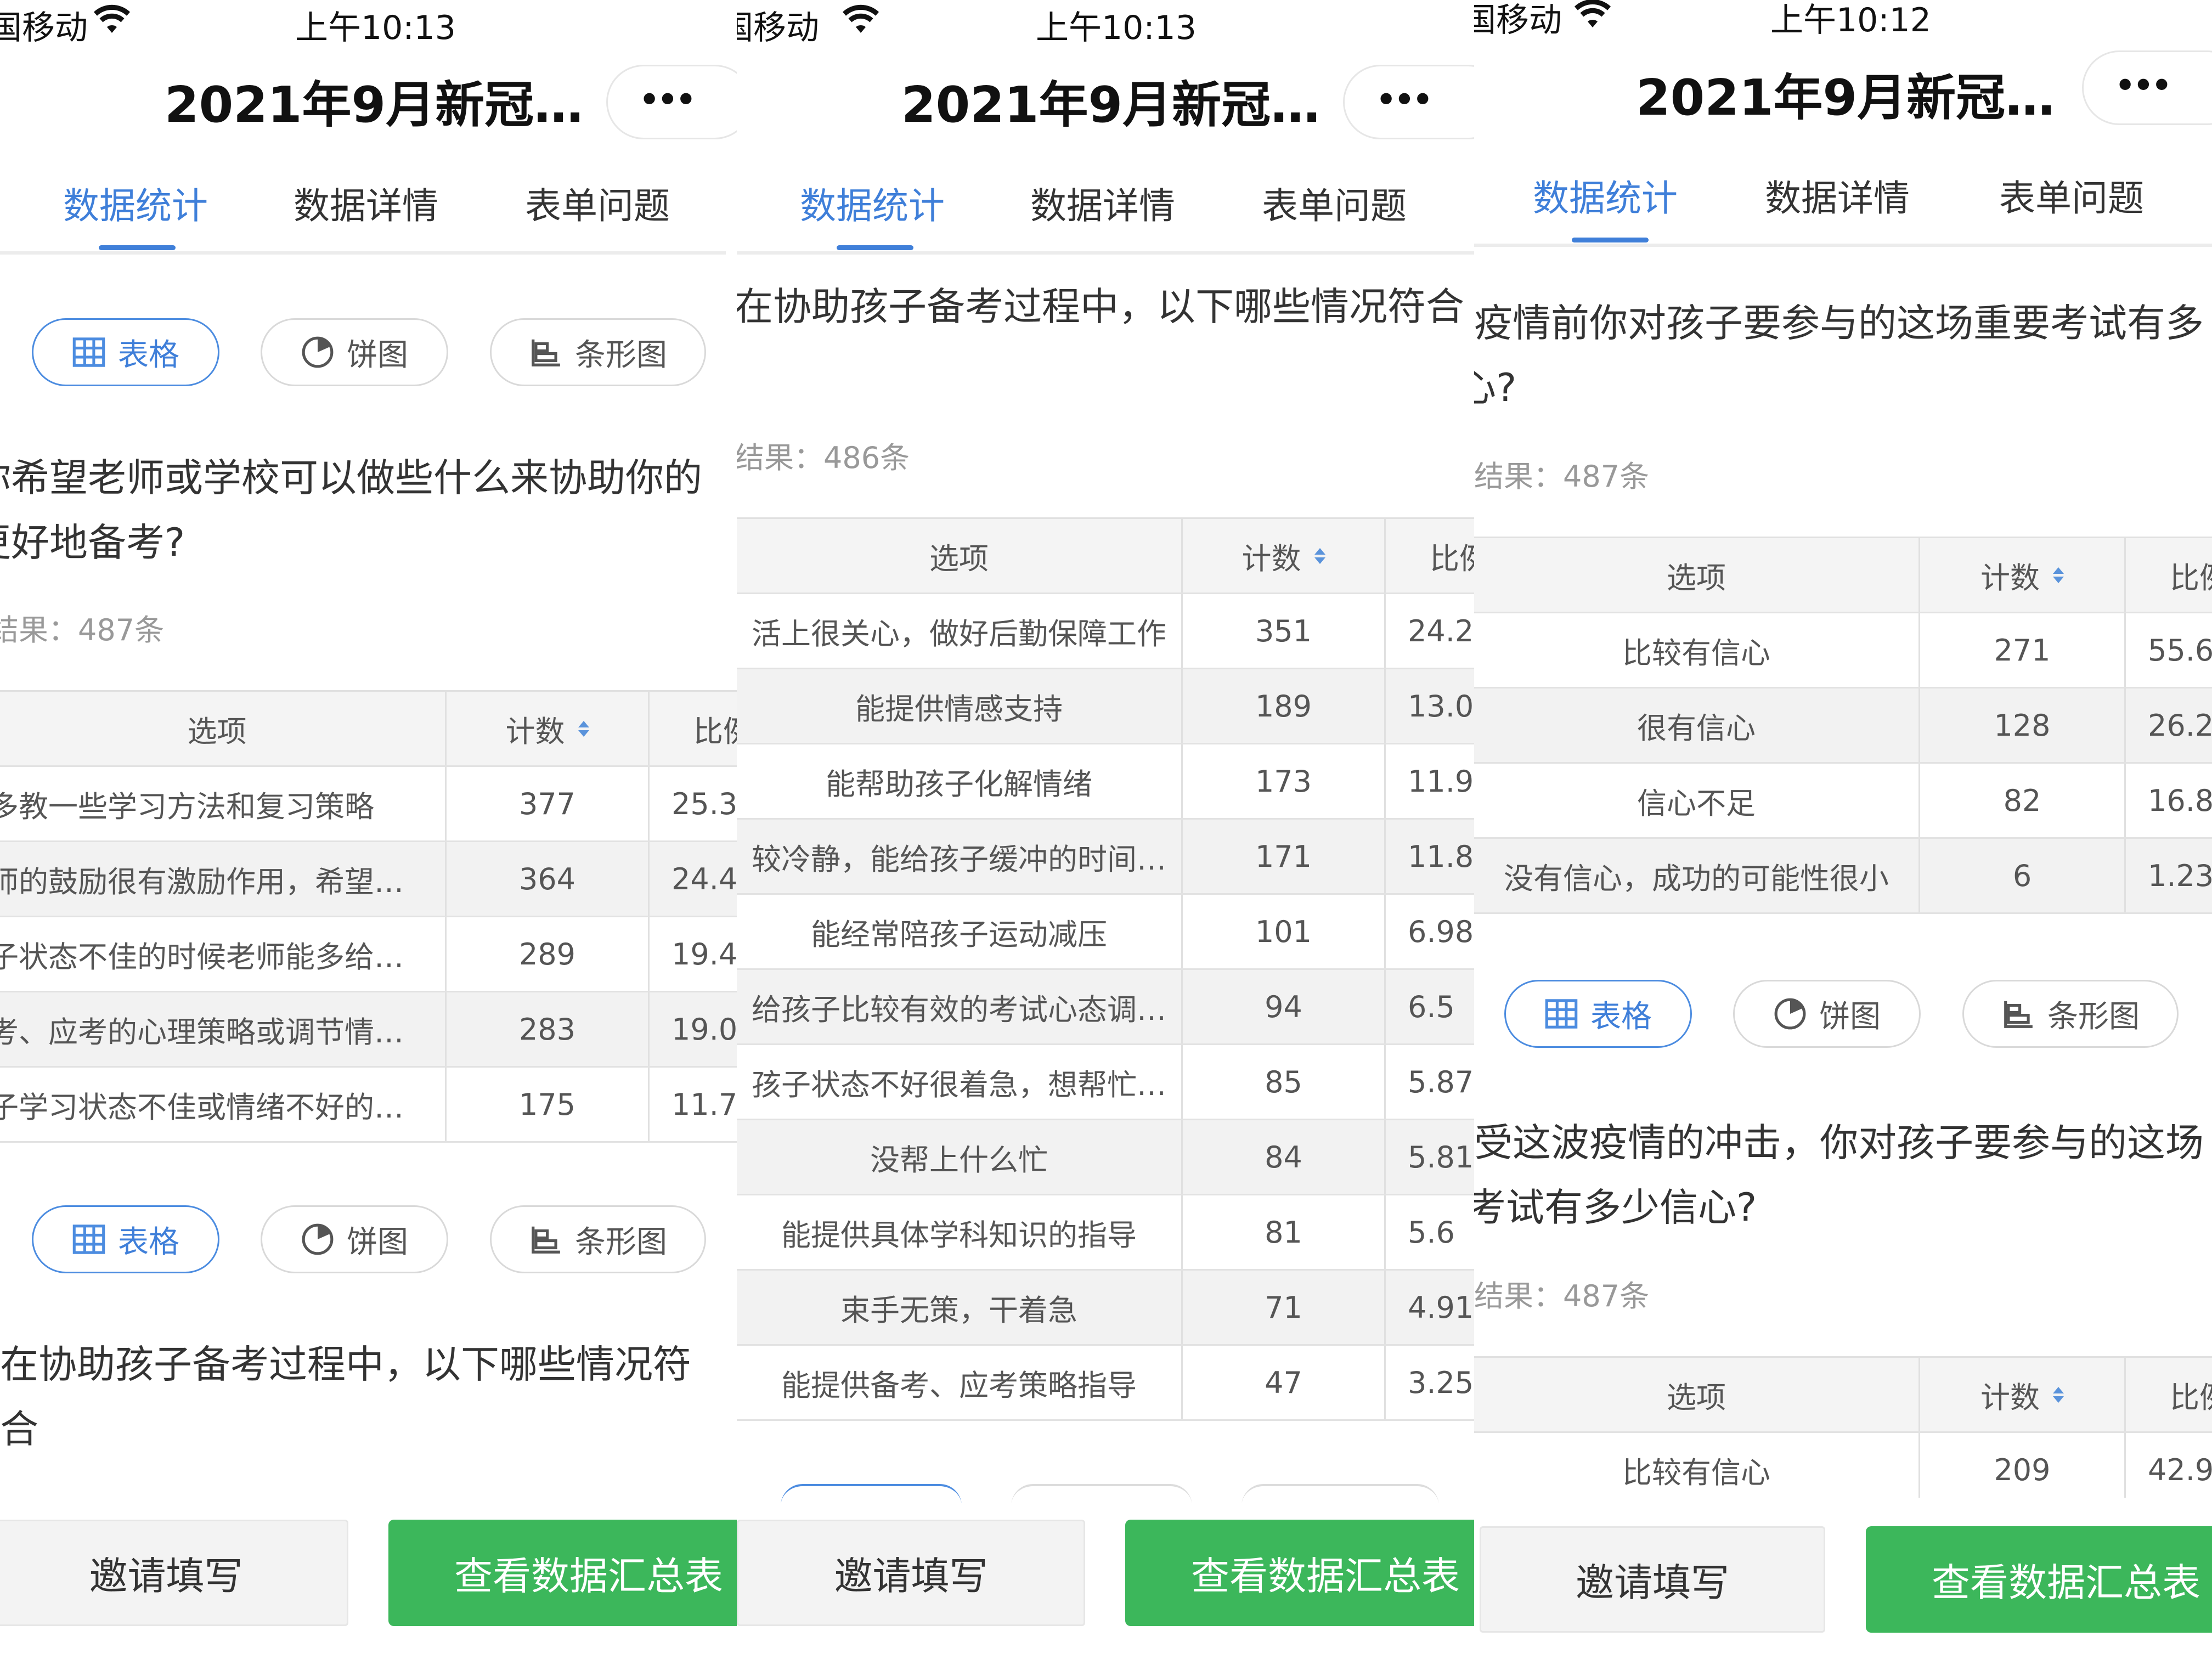 The width and height of the screenshot is (2212, 1659). Describe the element at coordinates (1839, 1142) in the screenshot. I see `question-2-line-1: 受这波疫情的冲击，你对孩子要参与的这场` at that location.